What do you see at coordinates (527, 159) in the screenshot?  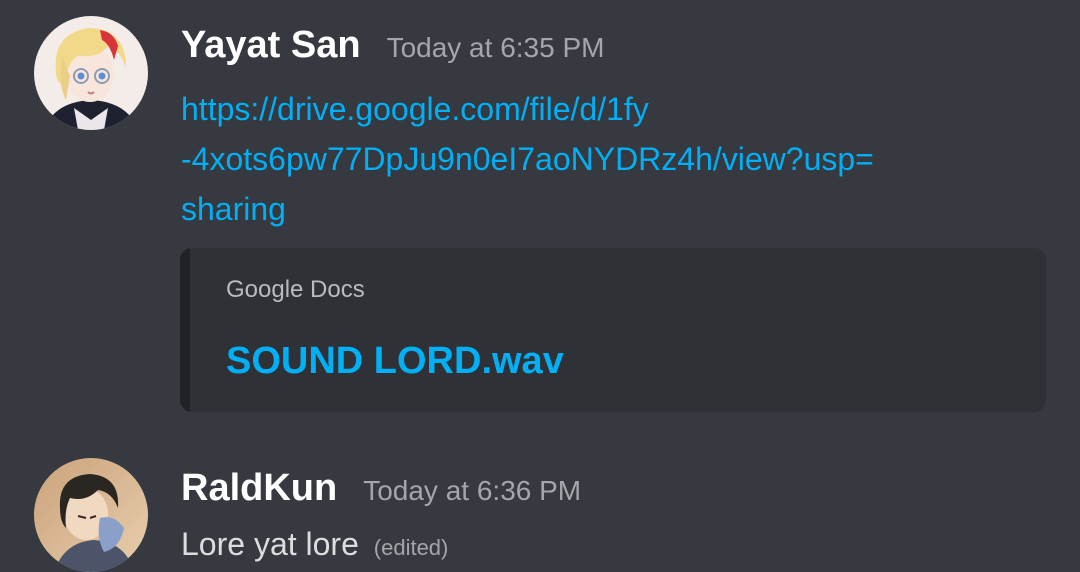 I see `link-line: -4xots6pw77DpJu9n0eI7aoNYDRz4h/view?usp=` at bounding box center [527, 159].